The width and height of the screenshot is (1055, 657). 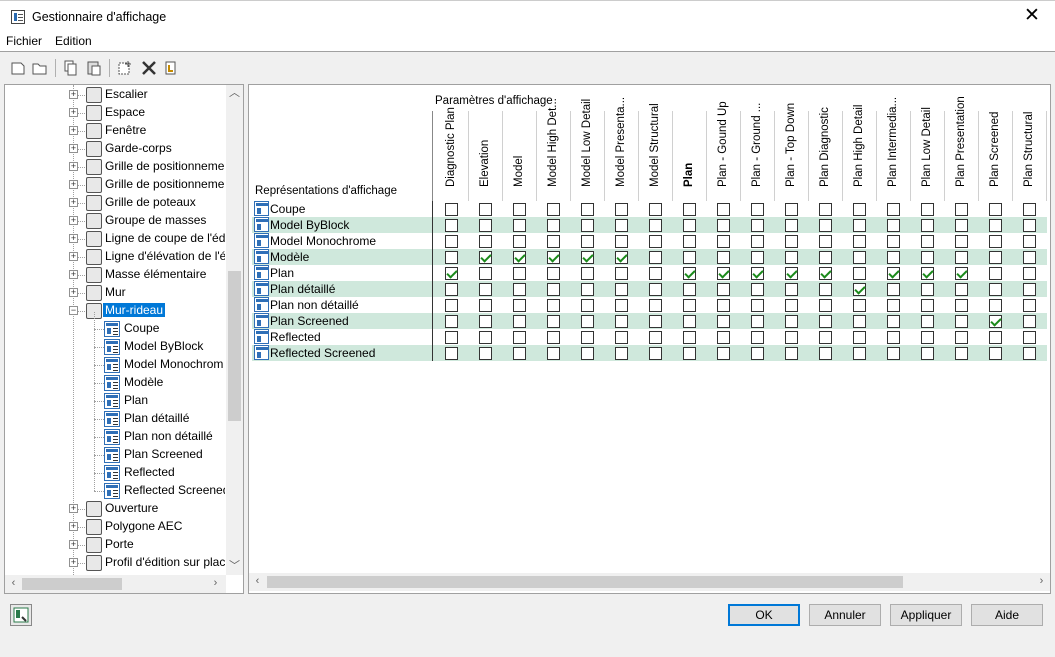 I want to click on column-header: Plan - Gound Up, so click(x=724, y=144).